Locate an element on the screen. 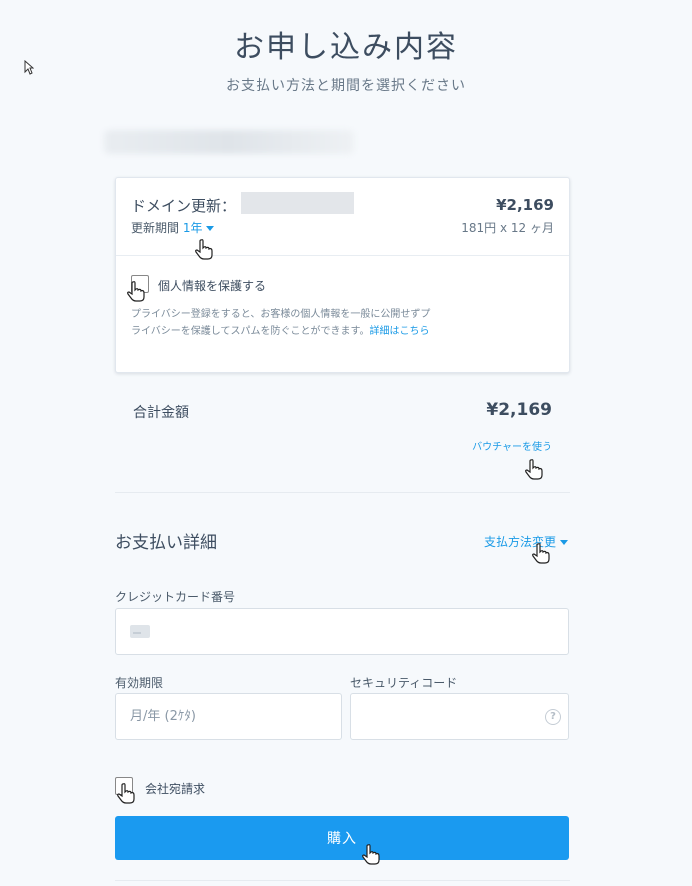  bottom-divider is located at coordinates (342, 880).